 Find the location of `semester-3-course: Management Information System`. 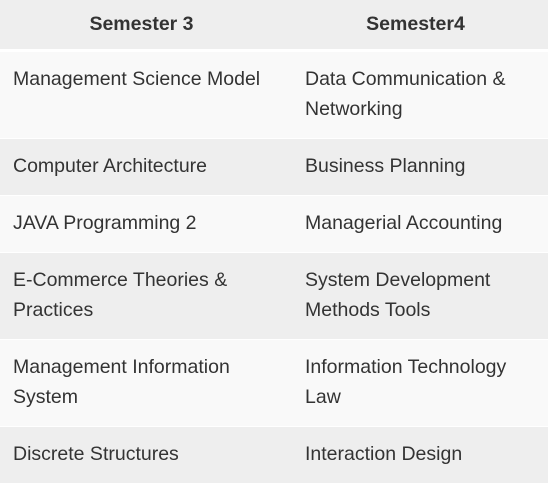

semester-3-course: Management Information System is located at coordinates (141, 383).